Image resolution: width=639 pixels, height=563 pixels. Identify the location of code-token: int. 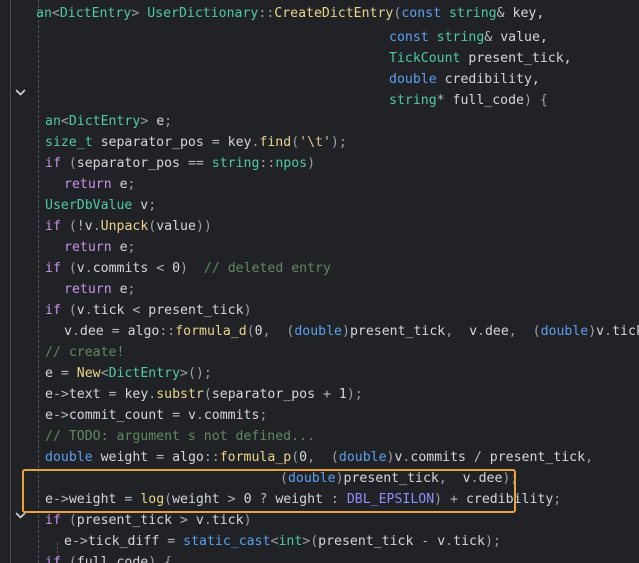
(290, 541).